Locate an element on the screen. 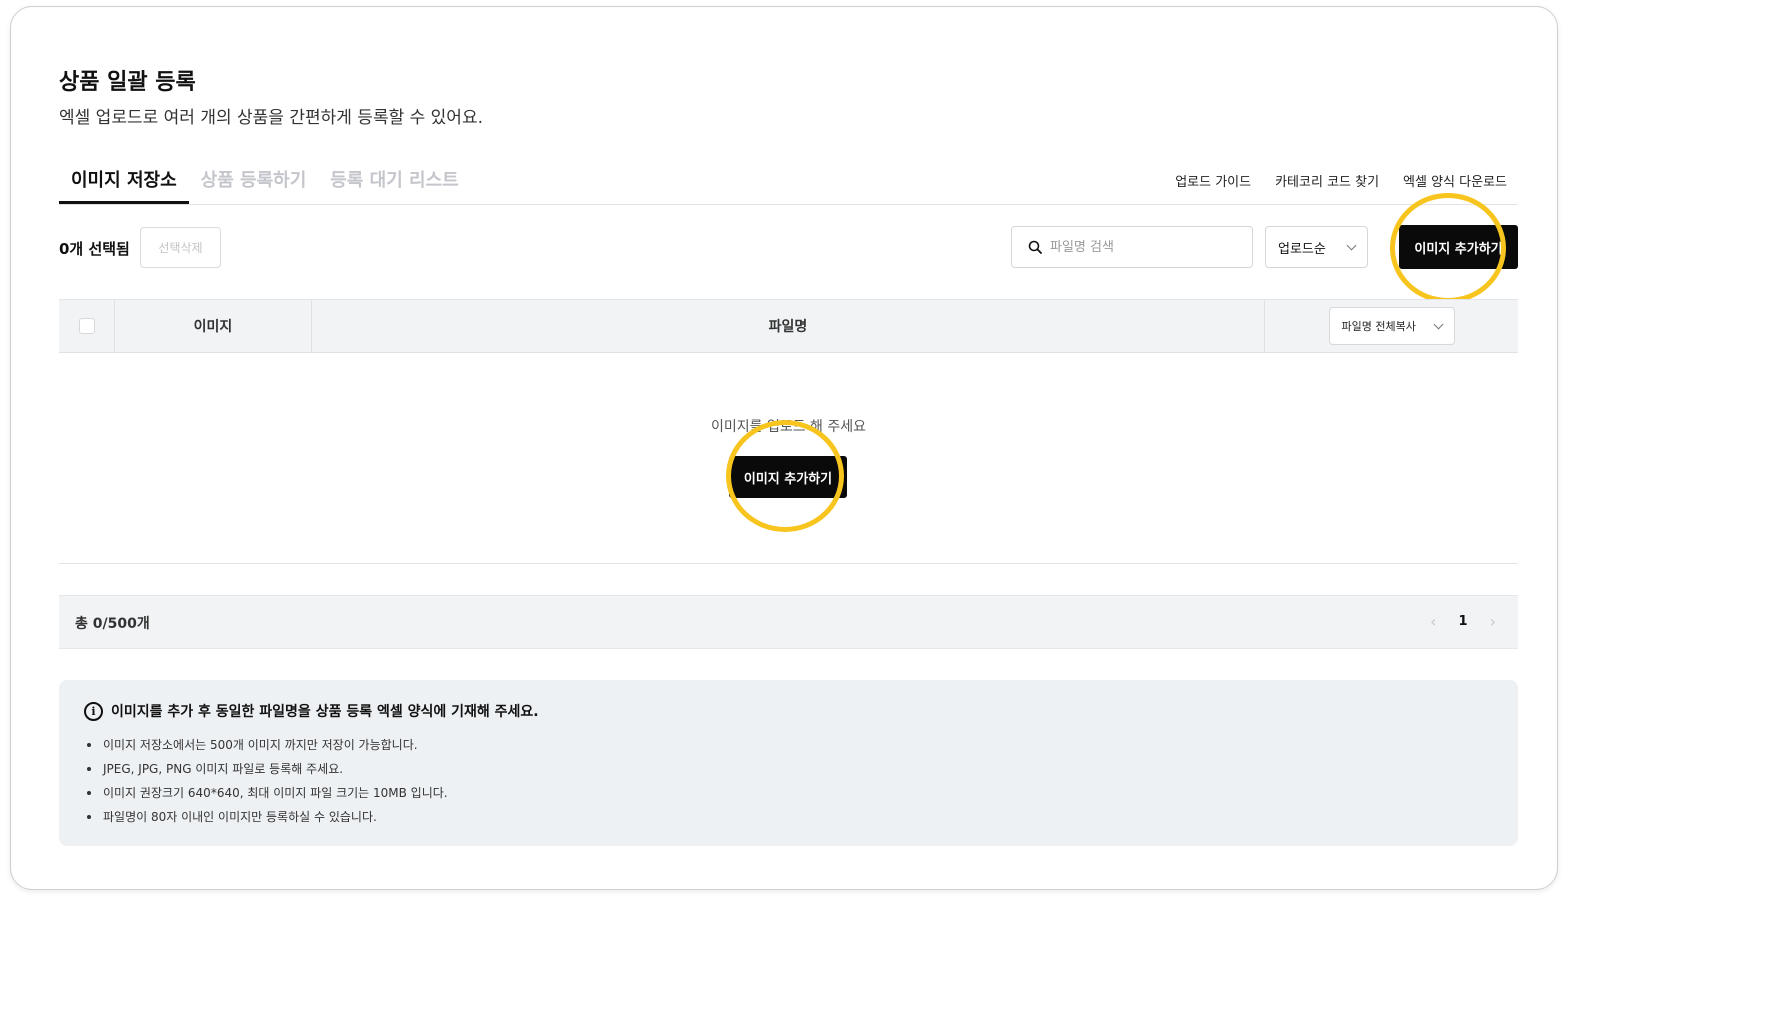 This screenshot has width=1767, height=1016. tab-bar: 이미지 저장소 상품 등록하기 등록 대기 리스트 is located at coordinates (265, 183).